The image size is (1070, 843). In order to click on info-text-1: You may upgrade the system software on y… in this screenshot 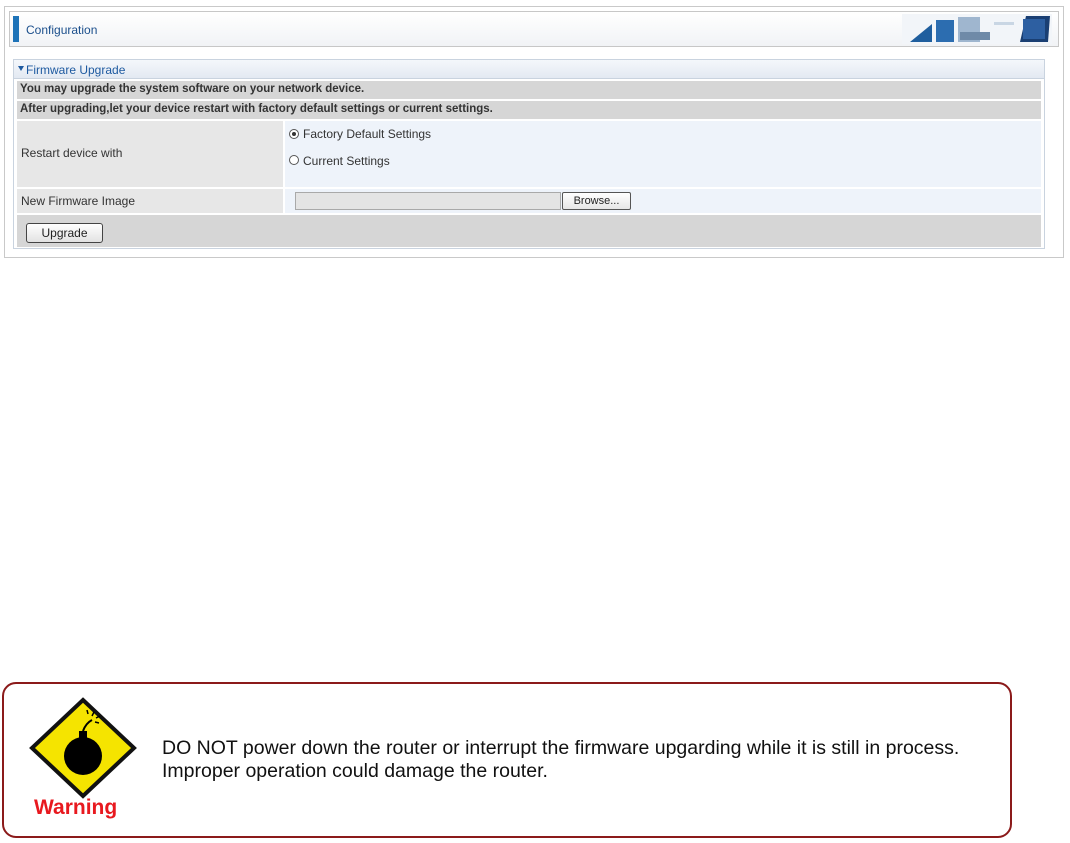, I will do `click(192, 89)`.